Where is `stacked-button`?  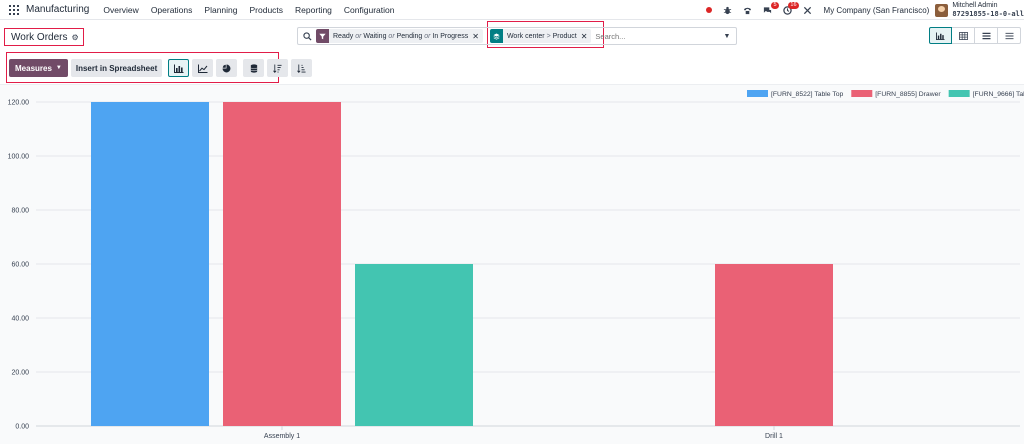 stacked-button is located at coordinates (254, 68).